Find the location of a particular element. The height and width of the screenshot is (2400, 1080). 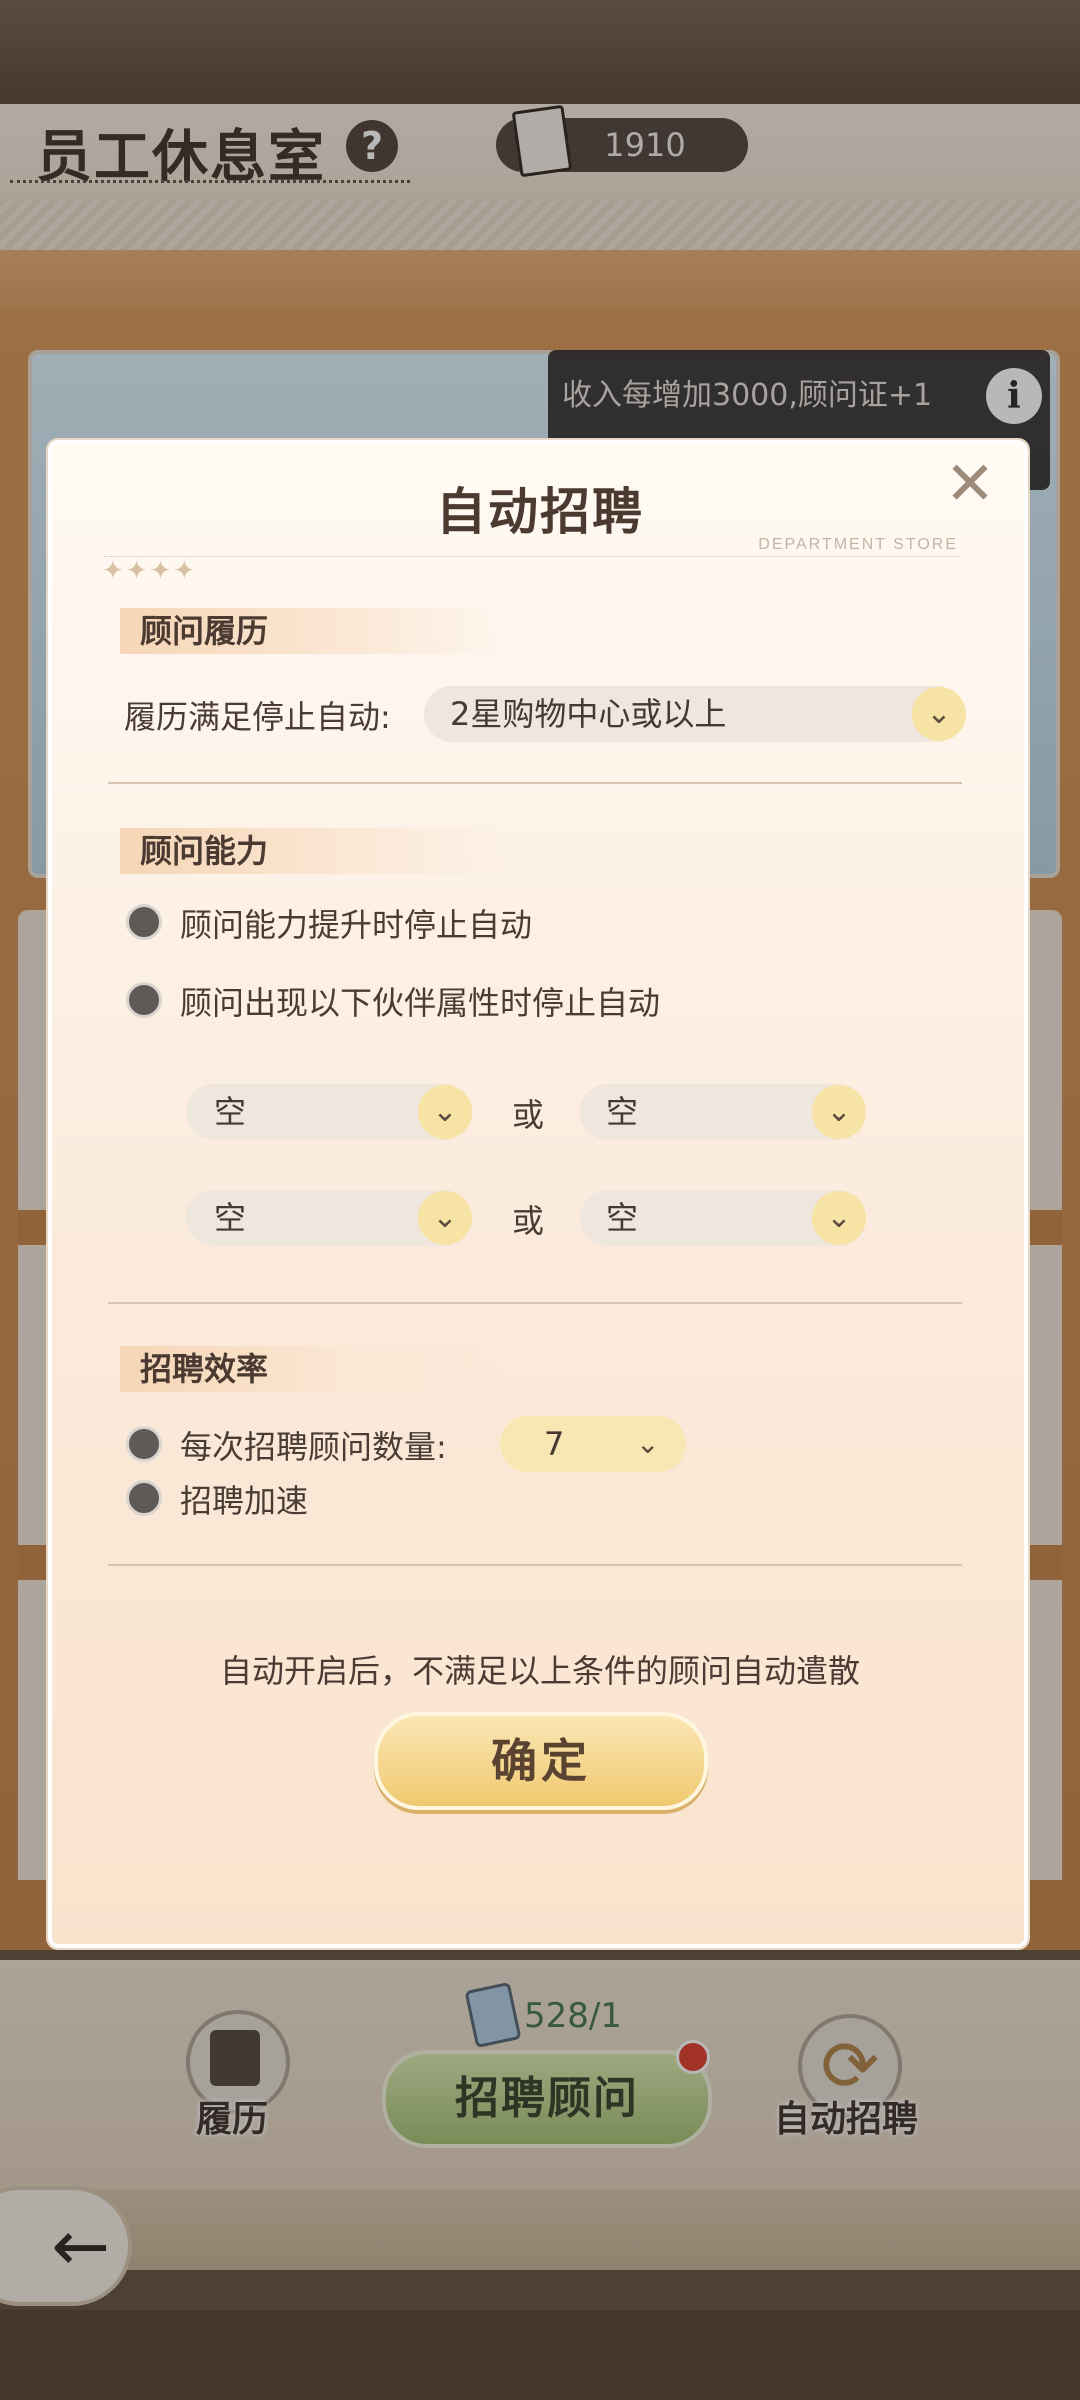

dismiss-note: 自动开启后，不满足以上条件的顾问自动遣散 is located at coordinates (539, 1671).